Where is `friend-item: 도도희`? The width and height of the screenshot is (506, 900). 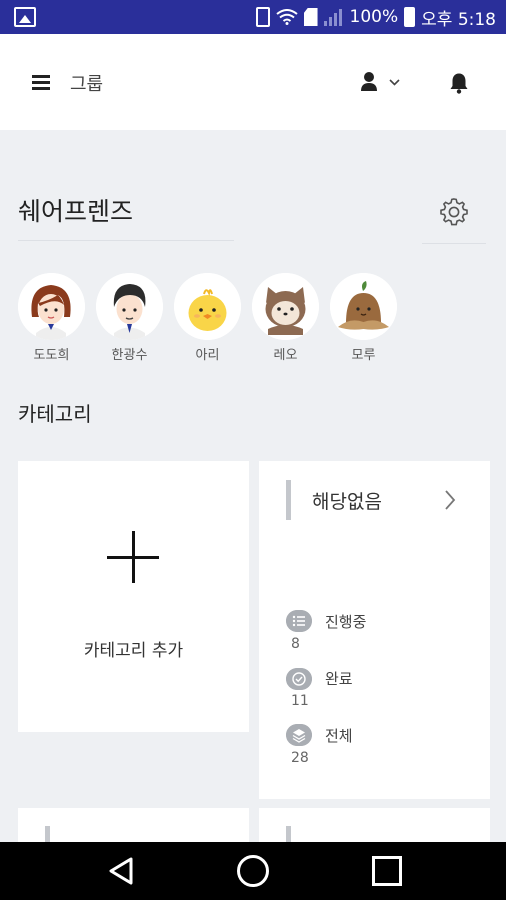
friend-item: 도도희 is located at coordinates (51, 318).